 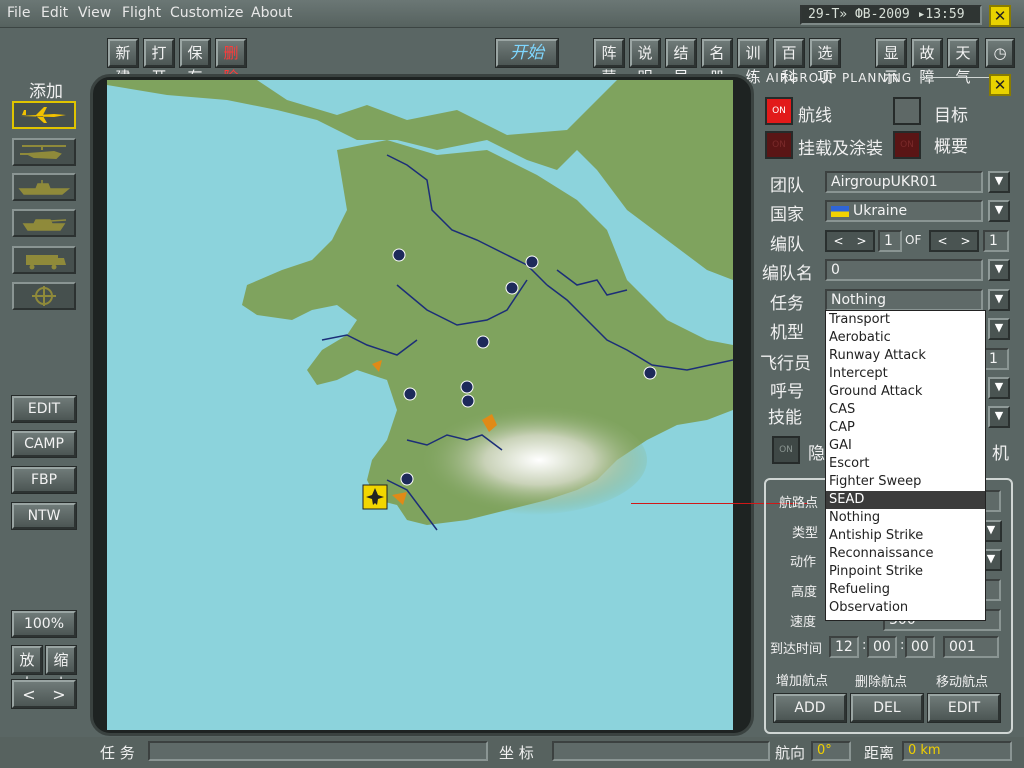 What do you see at coordinates (887, 708) in the screenshot?
I see `delete-waypoint-button: DEL` at bounding box center [887, 708].